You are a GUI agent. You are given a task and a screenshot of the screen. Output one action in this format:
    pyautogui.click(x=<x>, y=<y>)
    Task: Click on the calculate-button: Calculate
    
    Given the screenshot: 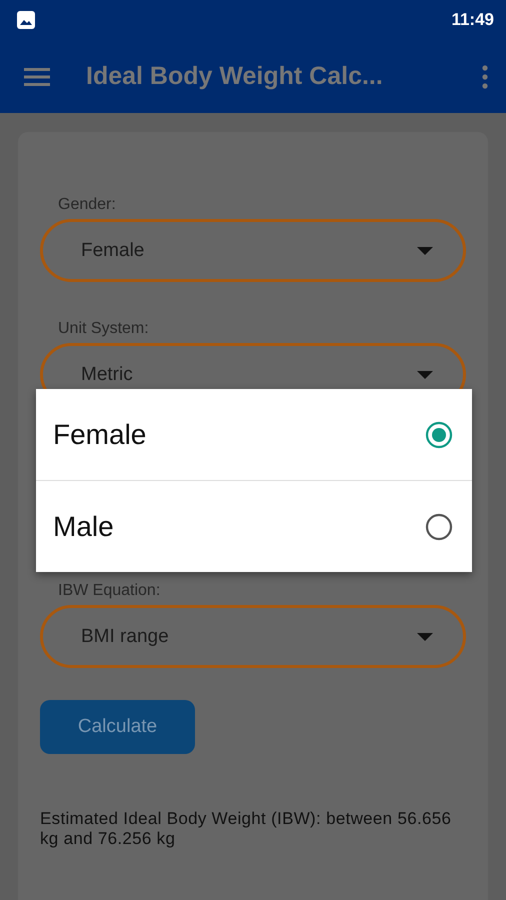 What is the action you would take?
    pyautogui.click(x=117, y=727)
    